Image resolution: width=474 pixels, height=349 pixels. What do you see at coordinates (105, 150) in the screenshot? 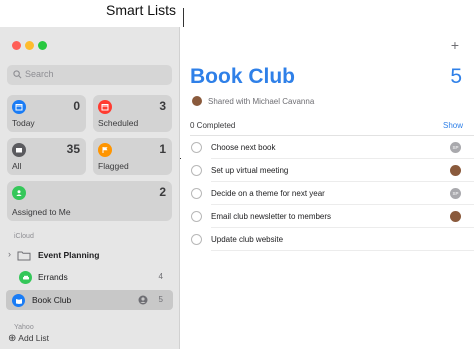
I see `flag-icon` at bounding box center [105, 150].